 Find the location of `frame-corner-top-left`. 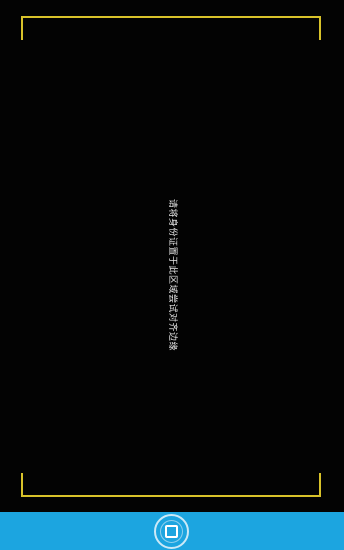

frame-corner-top-left is located at coordinates (36, 28).